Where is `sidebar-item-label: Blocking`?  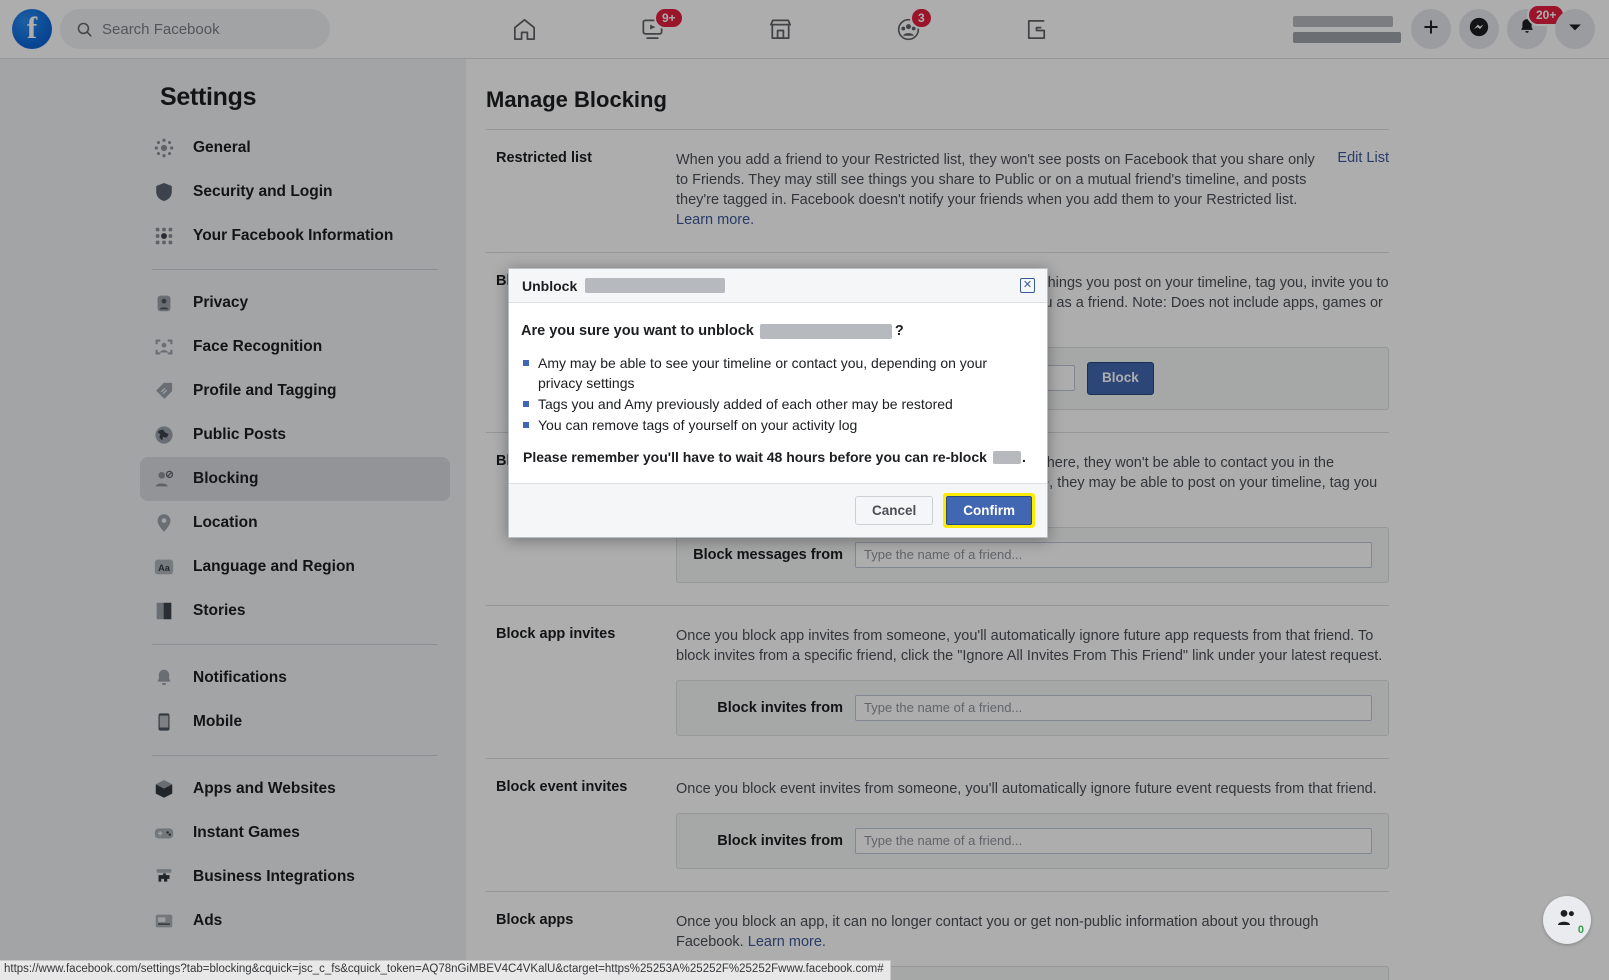 sidebar-item-label: Blocking is located at coordinates (226, 478).